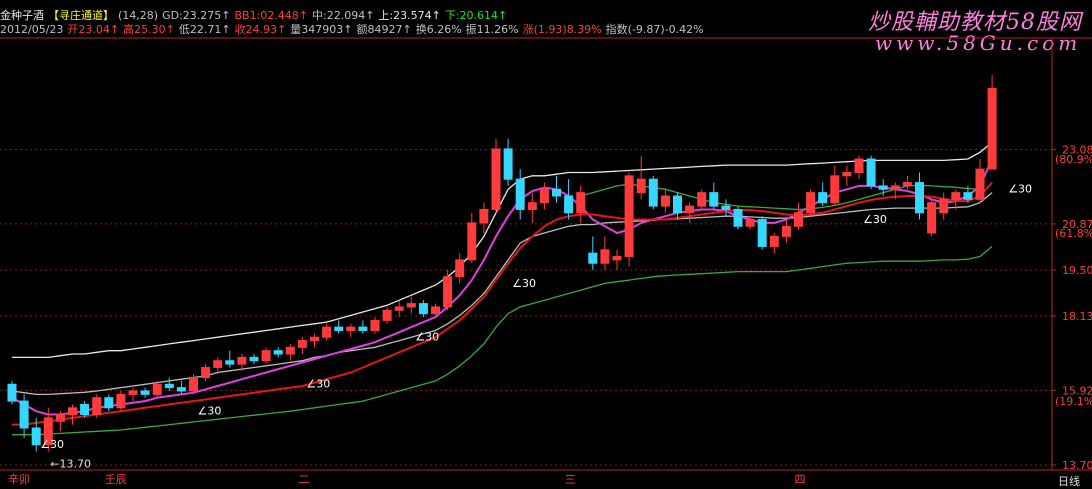 The image size is (1092, 489). I want to click on x-tick-label: 辛卯, so click(19, 479).